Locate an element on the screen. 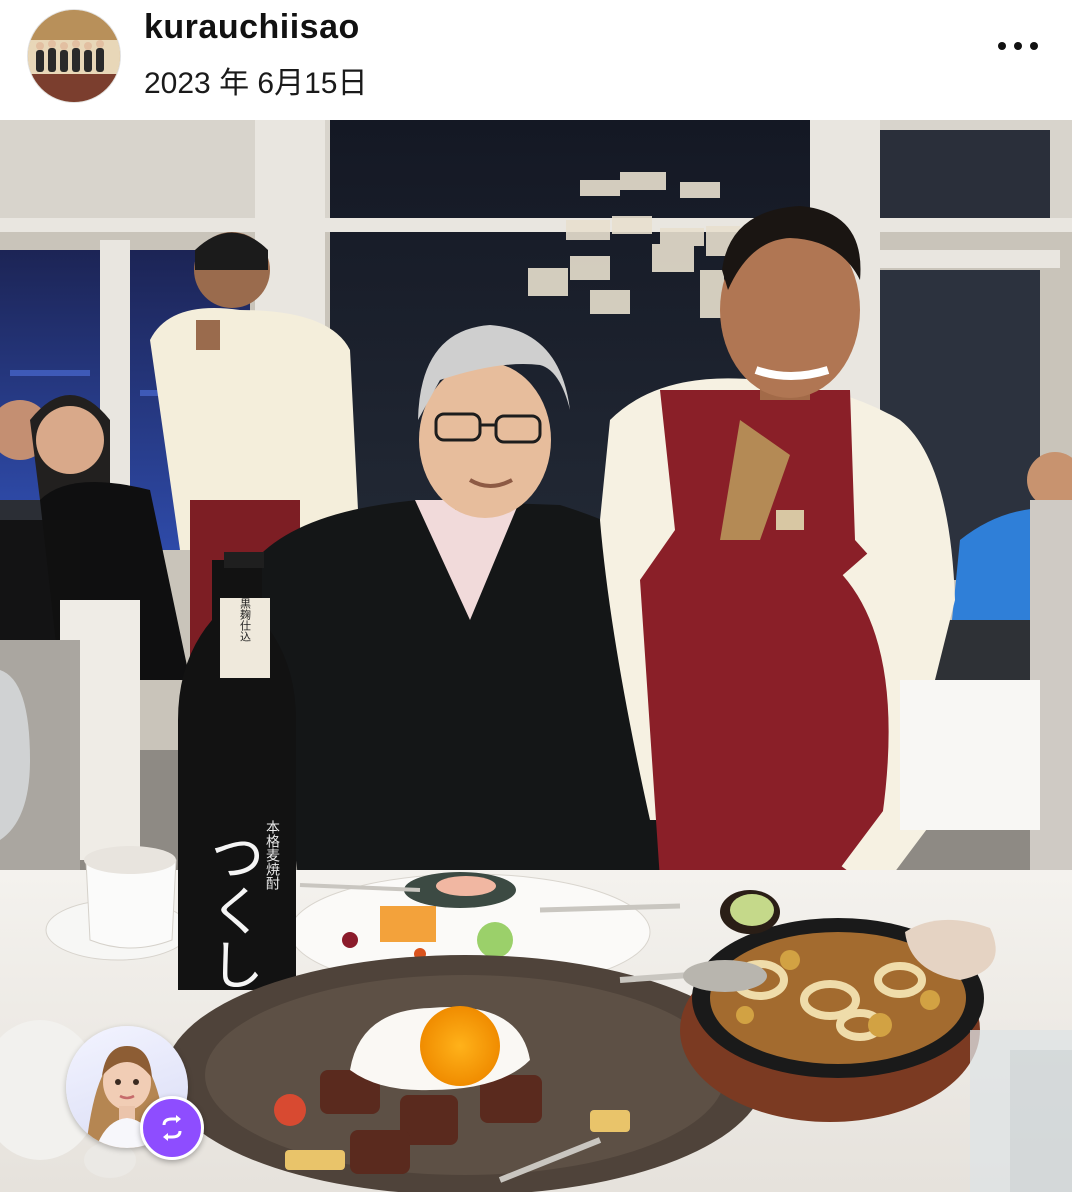  bottle-label-side: 本格麦焼酎 is located at coordinates (272, 855).